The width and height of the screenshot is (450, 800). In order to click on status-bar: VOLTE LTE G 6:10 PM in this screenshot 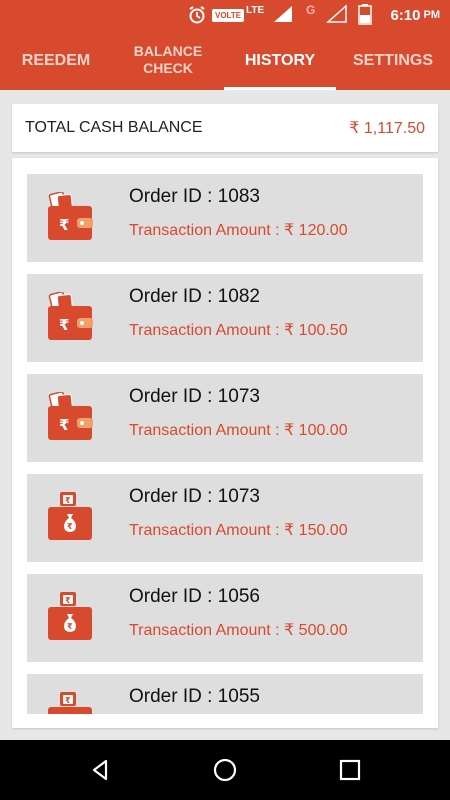, I will do `click(225, 15)`.